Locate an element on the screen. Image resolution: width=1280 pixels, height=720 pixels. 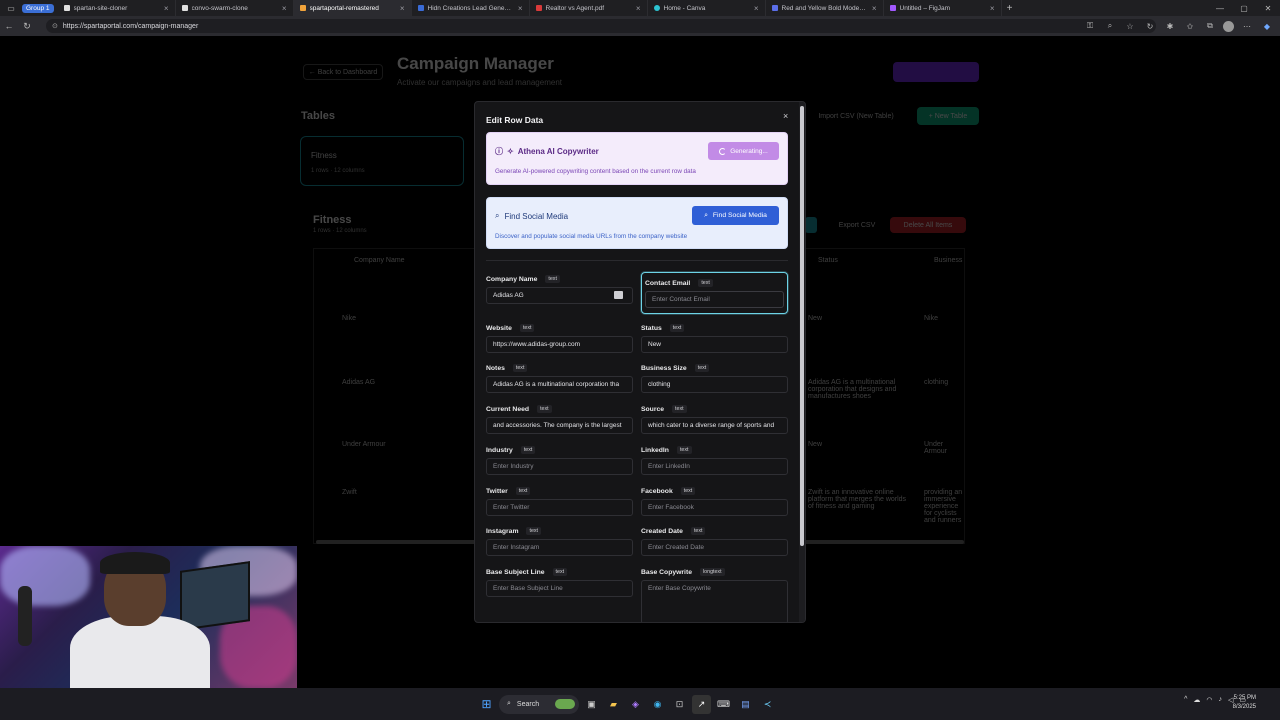
twitter-input: Enter Twitter is located at coordinates (559, 507).